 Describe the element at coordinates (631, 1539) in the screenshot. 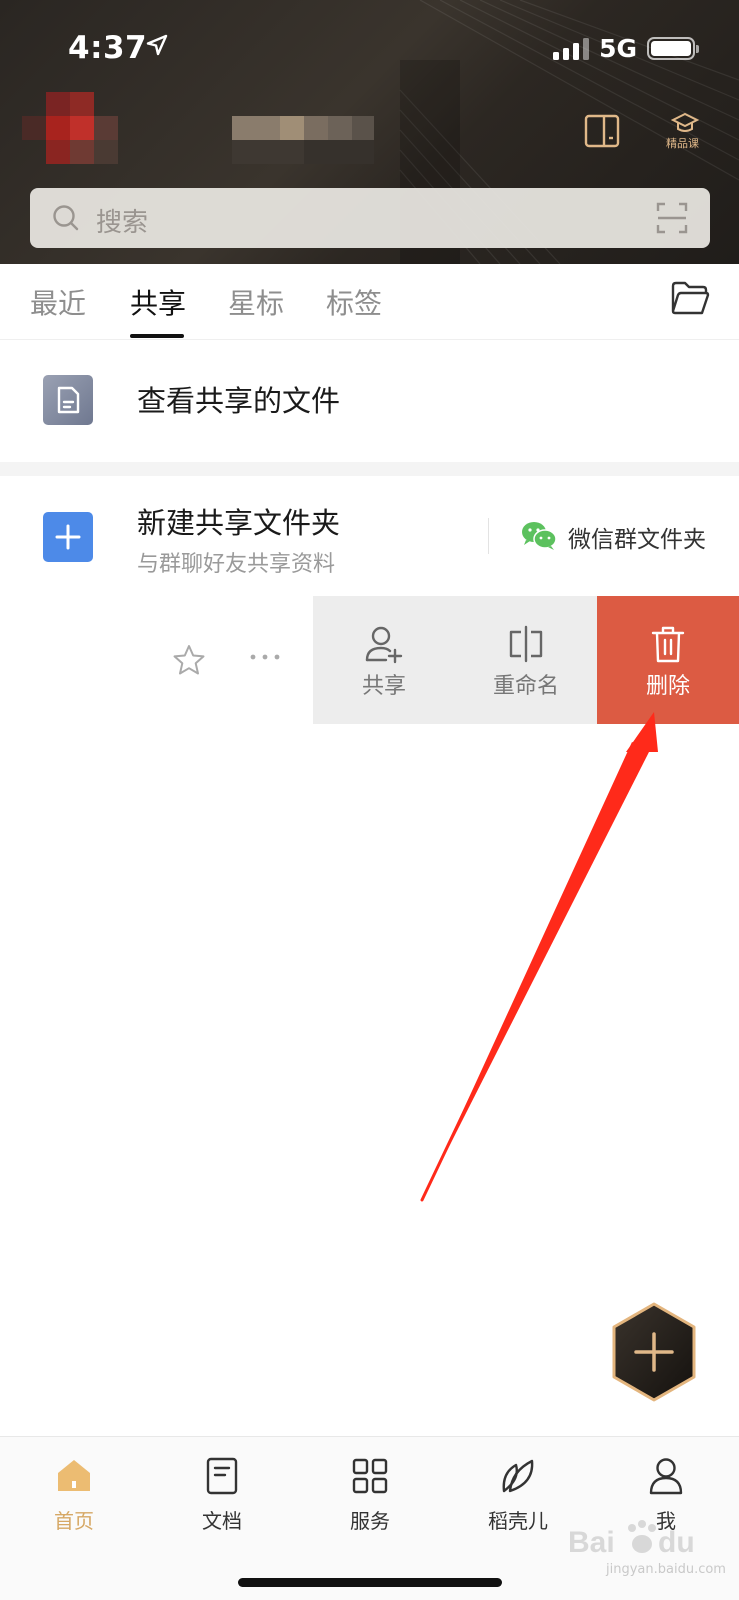

I see `baidu-watermark-logo: Bai du` at that location.